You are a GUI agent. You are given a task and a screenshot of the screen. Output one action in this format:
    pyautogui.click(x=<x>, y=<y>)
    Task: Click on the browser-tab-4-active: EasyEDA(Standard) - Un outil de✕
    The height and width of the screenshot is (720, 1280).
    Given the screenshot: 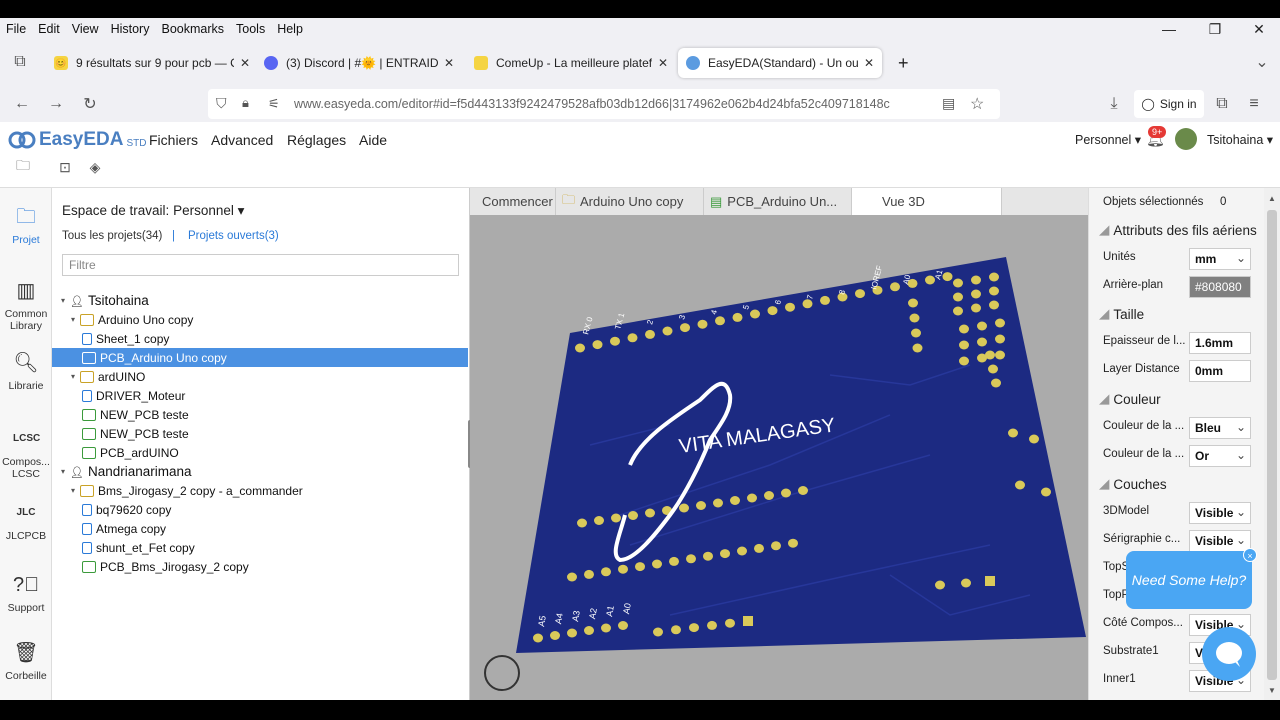 What is the action you would take?
    pyautogui.click(x=780, y=63)
    